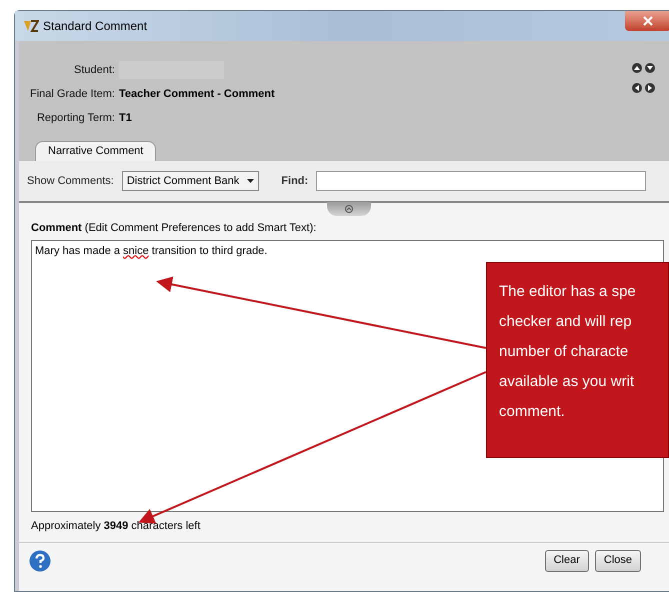 The width and height of the screenshot is (669, 598). Describe the element at coordinates (94, 70) in the screenshot. I see `field-label: Student:` at that location.